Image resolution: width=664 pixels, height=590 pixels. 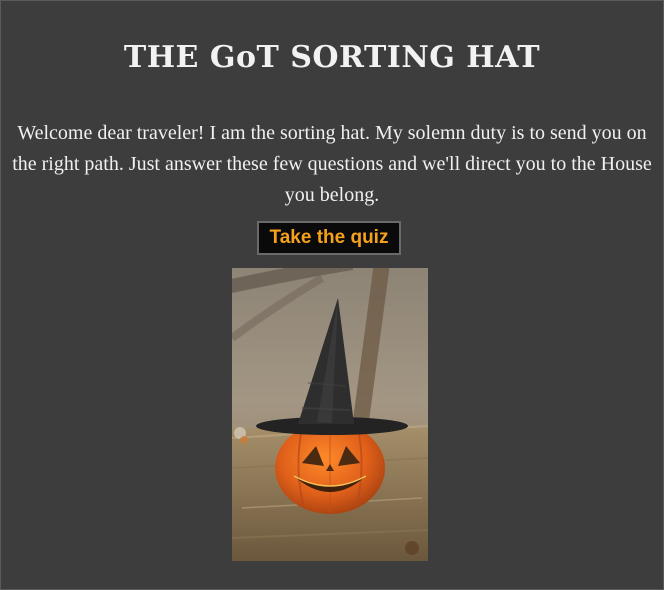 What do you see at coordinates (329, 238) in the screenshot?
I see `take-quiz-button: Take the quiz` at bounding box center [329, 238].